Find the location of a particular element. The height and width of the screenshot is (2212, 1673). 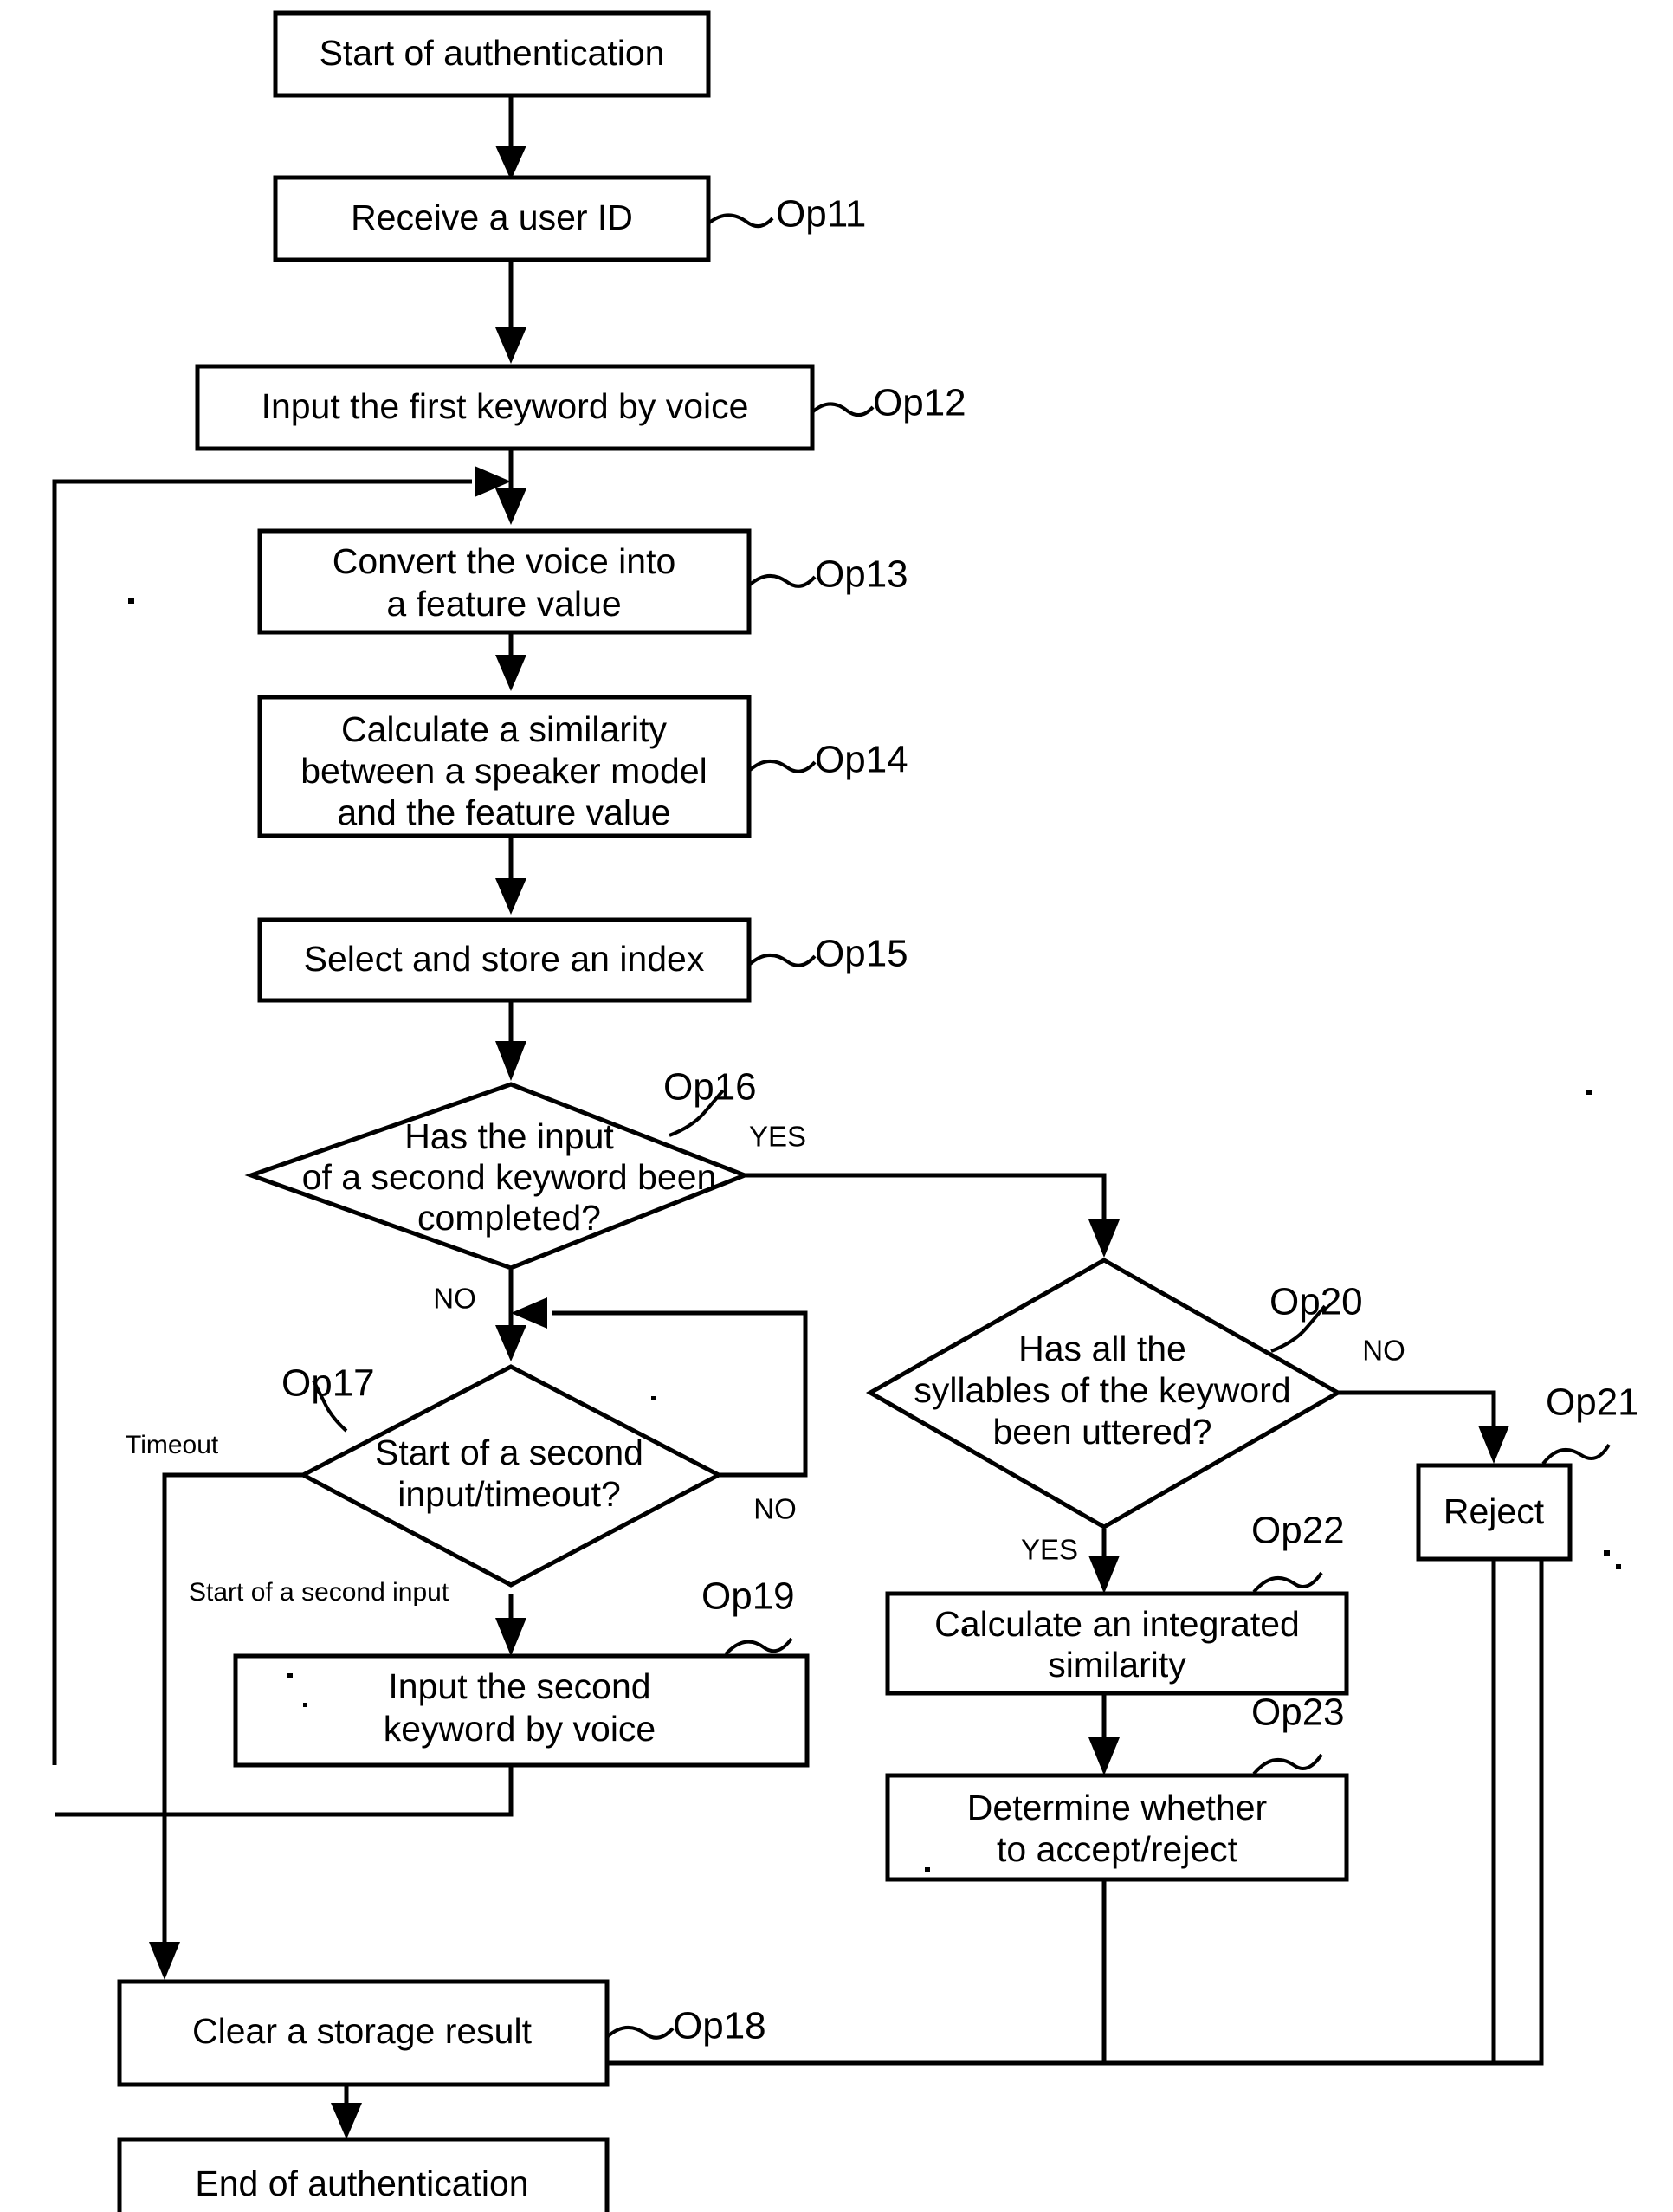

edge-op16-yes-to-op20 is located at coordinates (932, 1215).